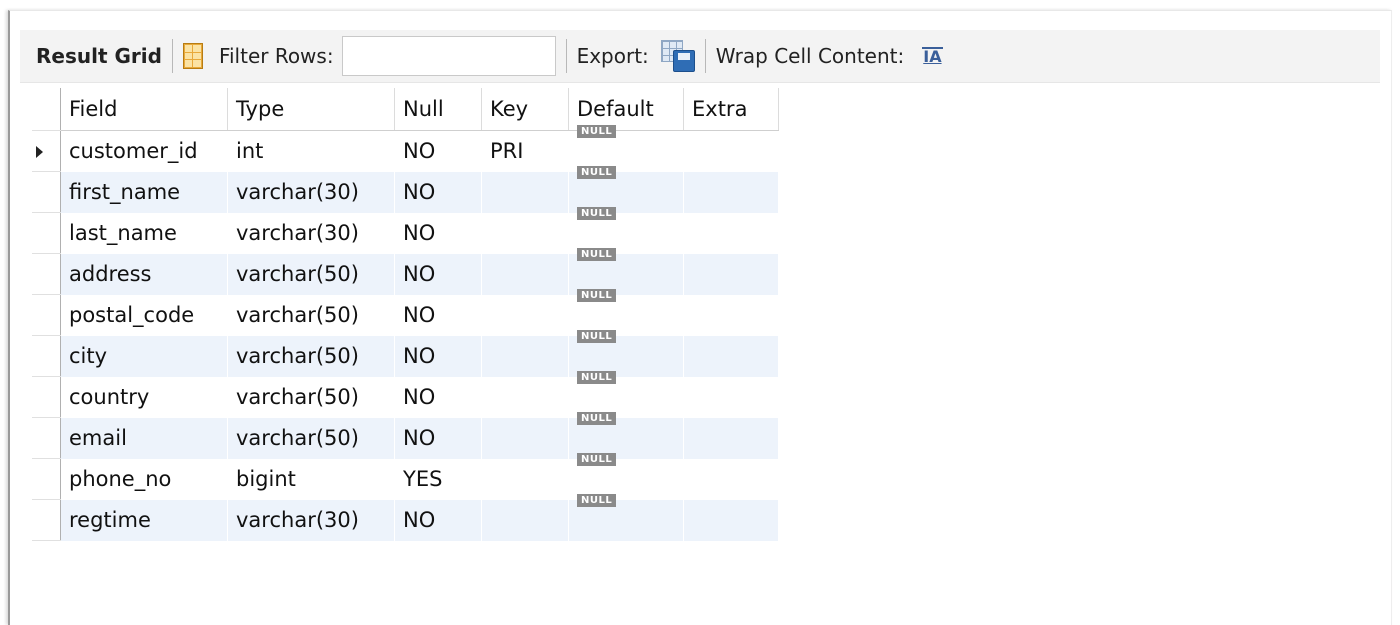 This screenshot has height=625, width=1400. Describe the element at coordinates (144, 479) in the screenshot. I see `cell-field: phone_no` at that location.